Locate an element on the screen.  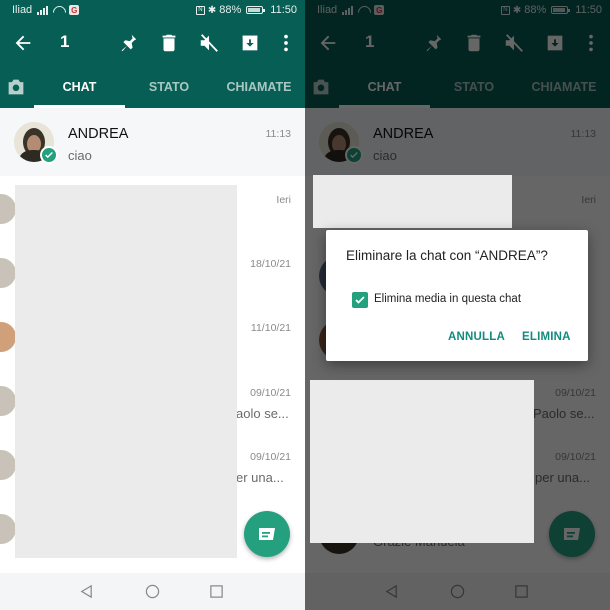
checkmark-icon is located at coordinates (360, 300).